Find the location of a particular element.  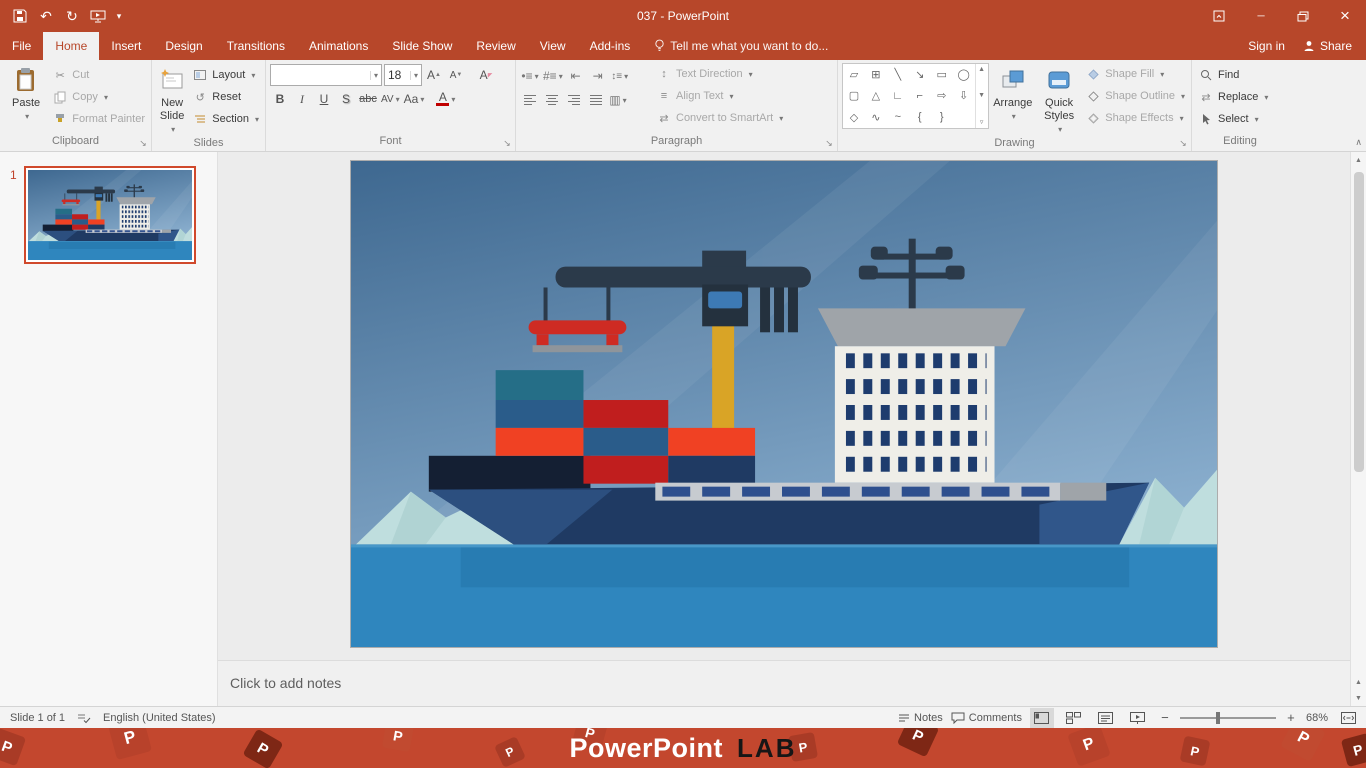

notes-toggle-button: Notes is located at coordinates (920, 718).